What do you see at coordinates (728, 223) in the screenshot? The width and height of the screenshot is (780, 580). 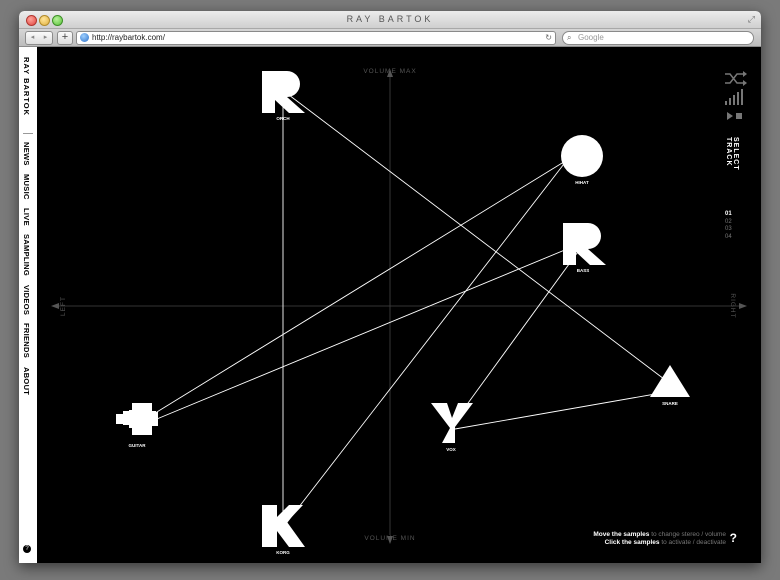 I see `track-option-02: 02` at bounding box center [728, 223].